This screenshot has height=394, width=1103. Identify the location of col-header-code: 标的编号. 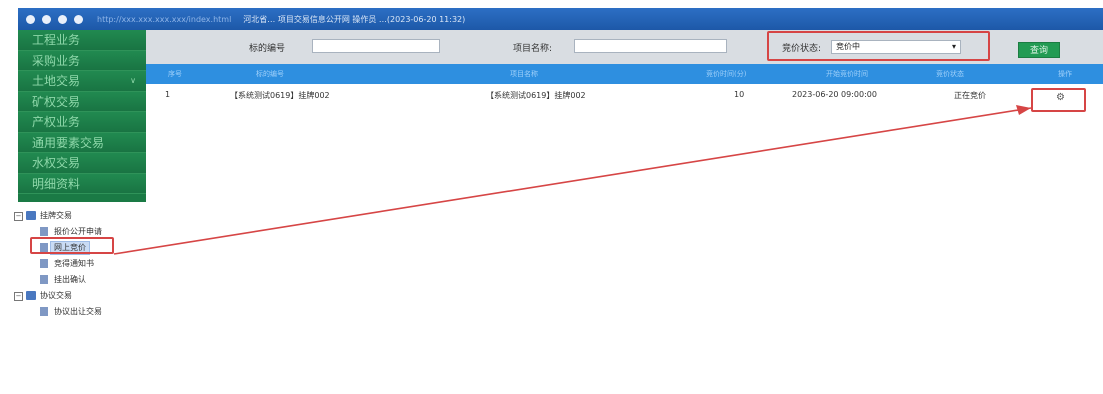
(270, 74).